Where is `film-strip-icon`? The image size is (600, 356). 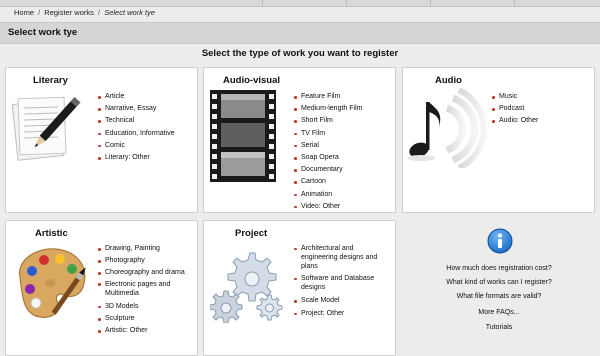 film-strip-icon is located at coordinates (243, 136).